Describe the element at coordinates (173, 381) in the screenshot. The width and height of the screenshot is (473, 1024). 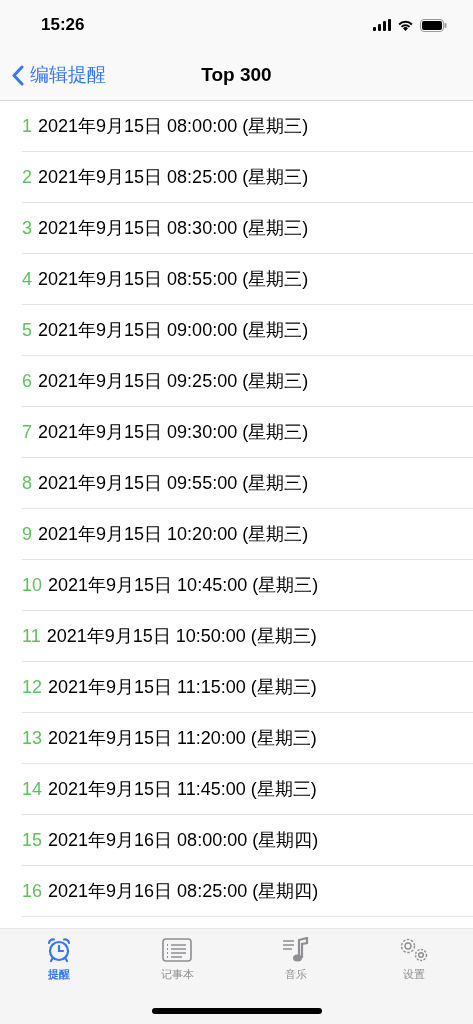
I see `reminder-datetime: 2021年9月15日 09:25:00 (星期三)` at that location.